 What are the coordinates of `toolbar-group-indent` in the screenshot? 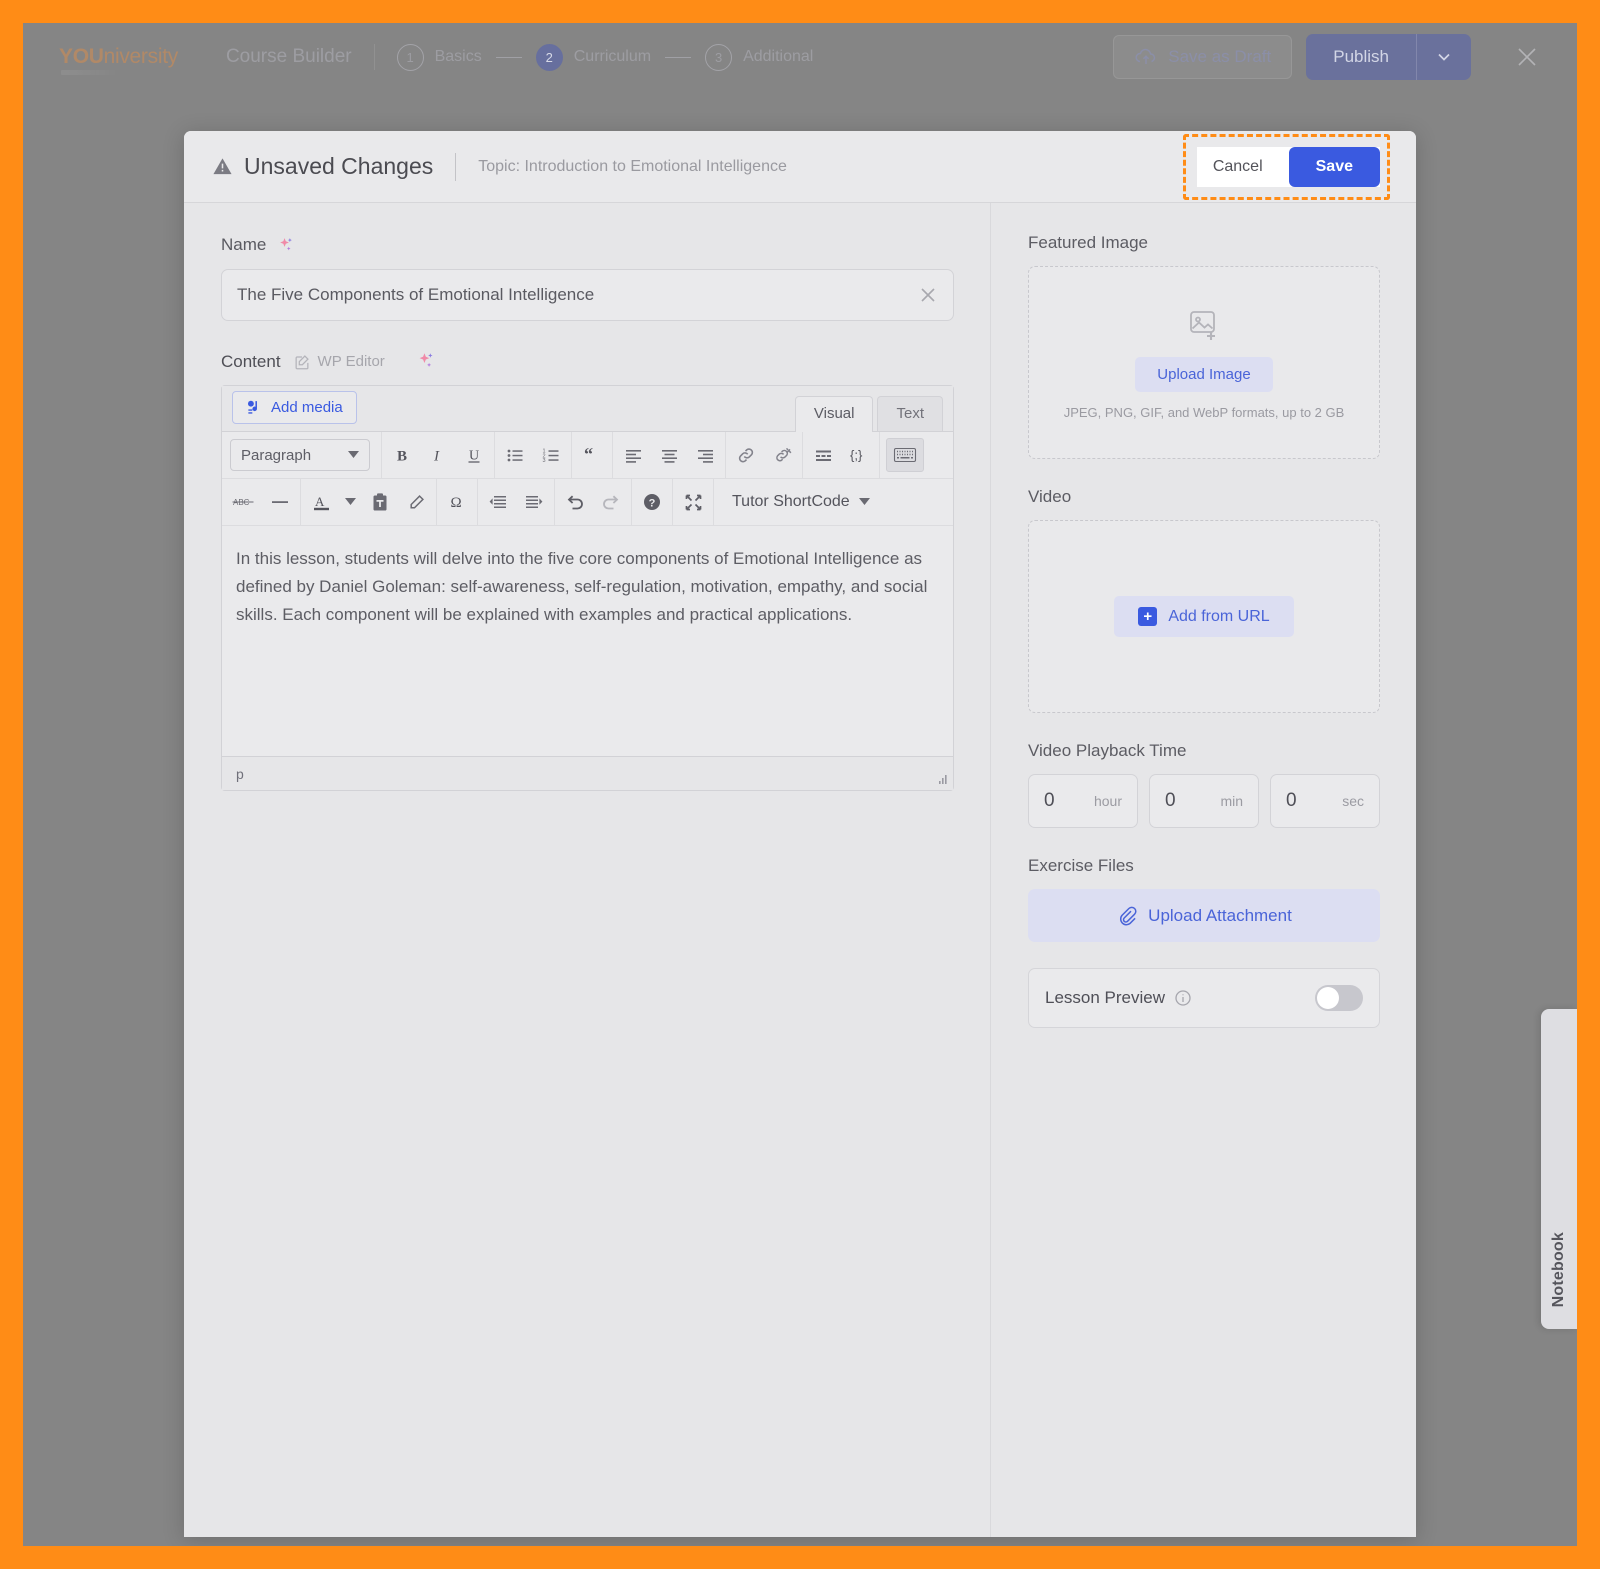 It's located at (516, 502).